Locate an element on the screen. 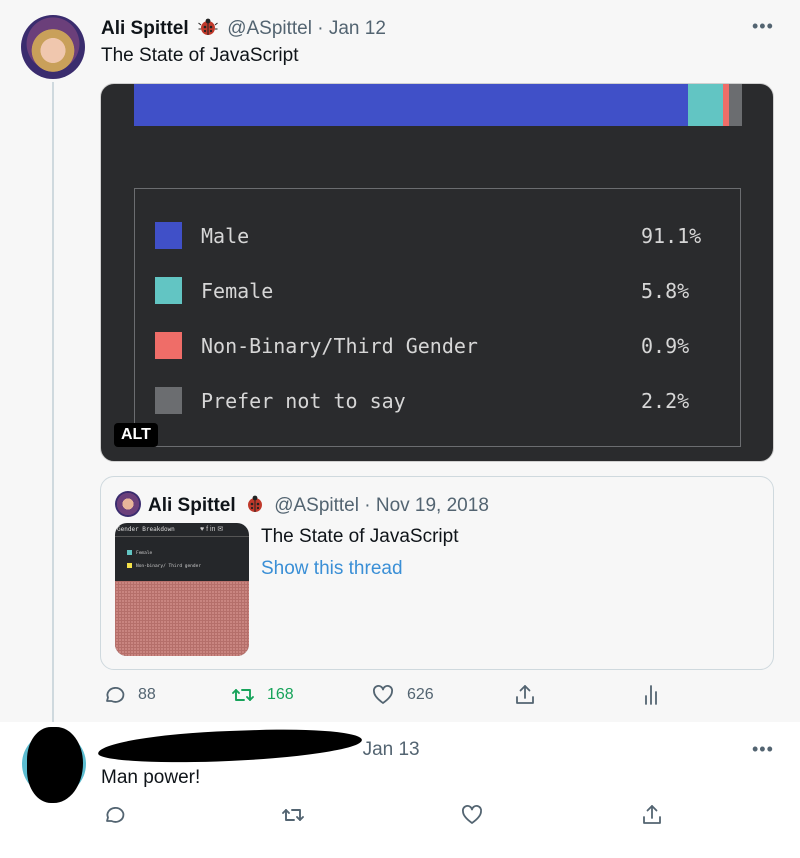  like-button: 626 is located at coordinates (402, 695).